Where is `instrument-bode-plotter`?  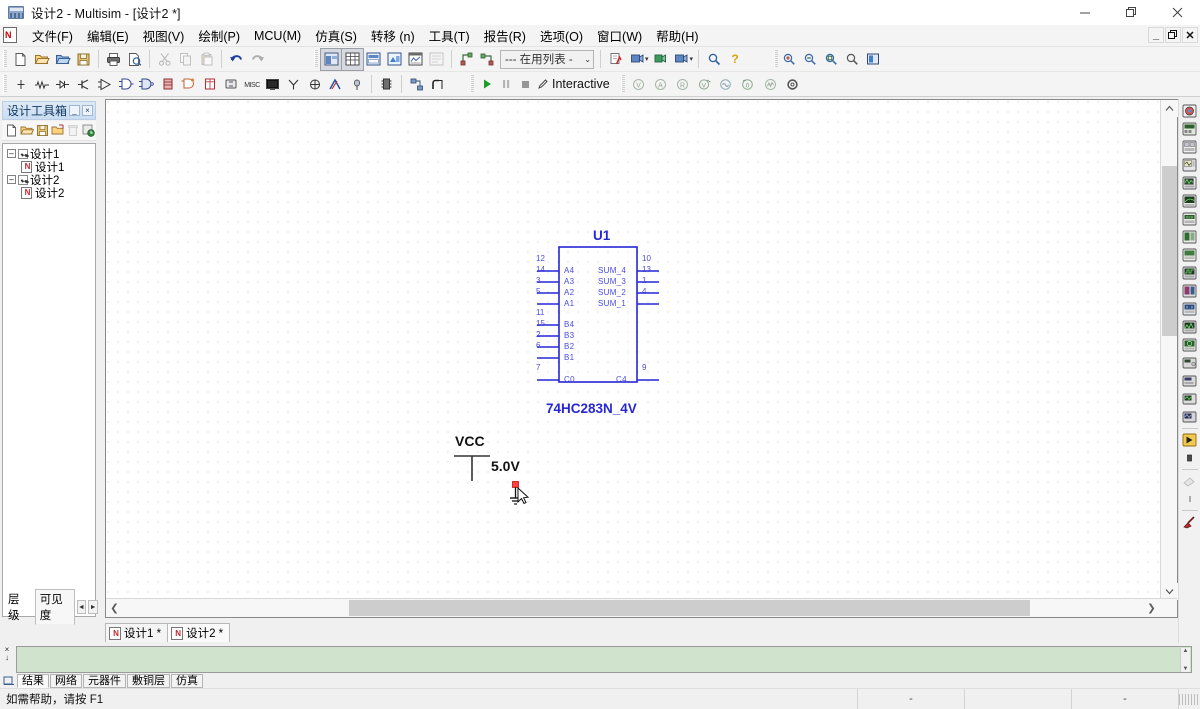
instrument-bode-plotter is located at coordinates (1189, 201).